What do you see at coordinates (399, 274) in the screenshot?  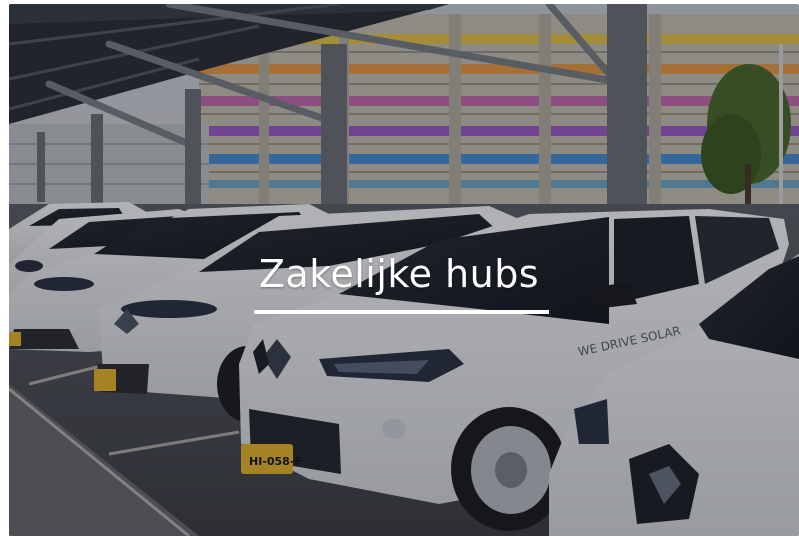 I see `hero-title: Zakelijke hubs` at bounding box center [399, 274].